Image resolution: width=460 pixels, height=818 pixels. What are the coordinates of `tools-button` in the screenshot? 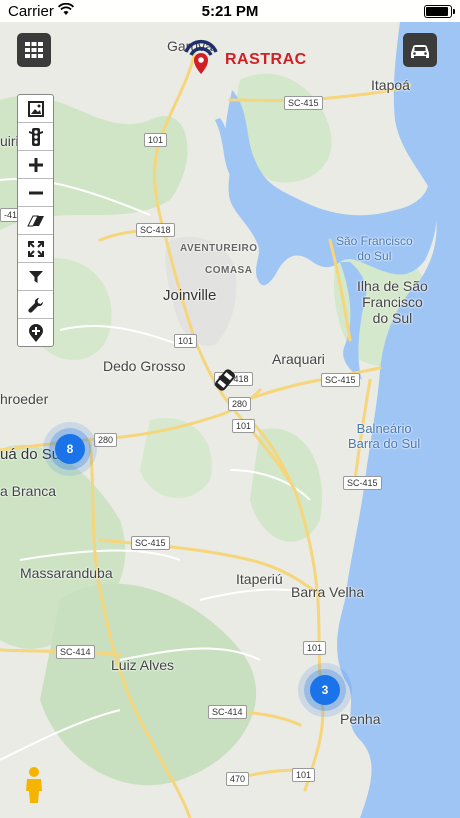 It's located at (35, 305).